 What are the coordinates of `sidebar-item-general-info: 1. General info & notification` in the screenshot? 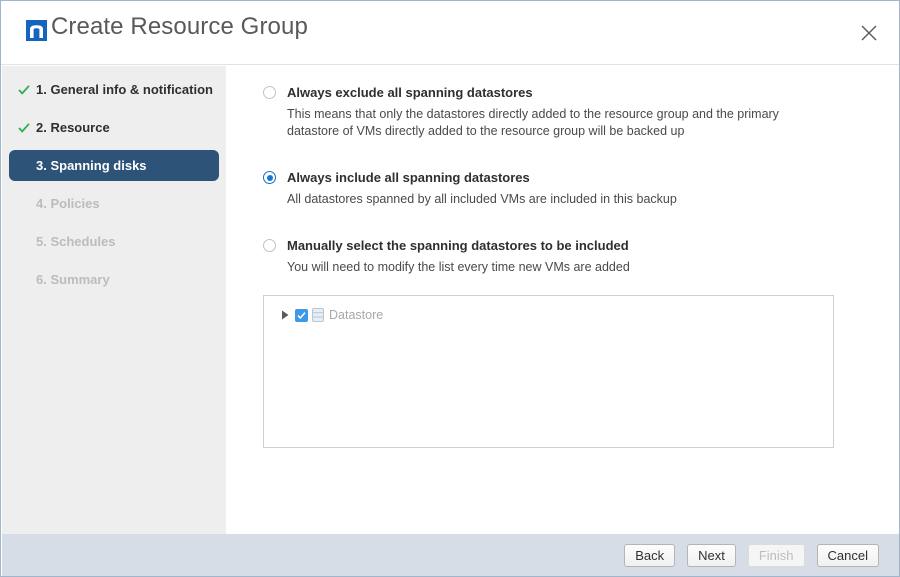 It's located at (114, 89).